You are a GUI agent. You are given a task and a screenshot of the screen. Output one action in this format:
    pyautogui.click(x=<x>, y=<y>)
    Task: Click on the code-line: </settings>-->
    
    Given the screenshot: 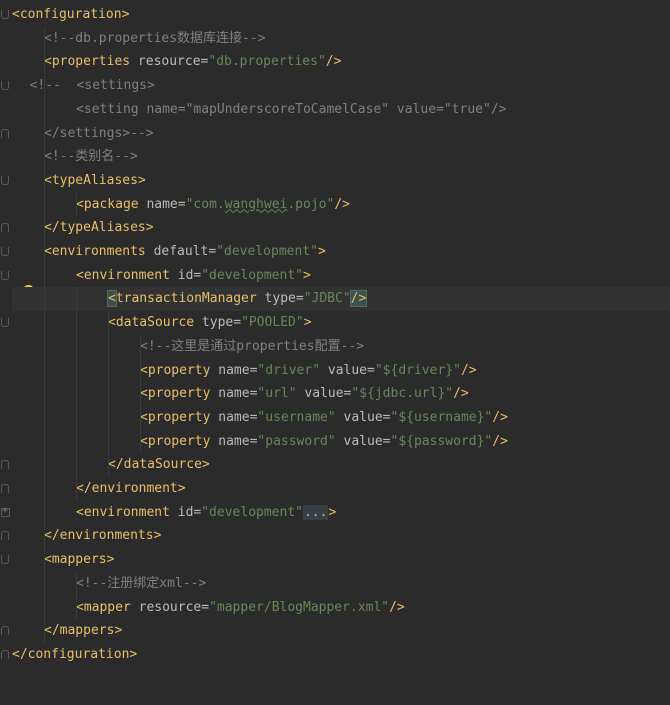 What is the action you would take?
    pyautogui.click(x=341, y=134)
    